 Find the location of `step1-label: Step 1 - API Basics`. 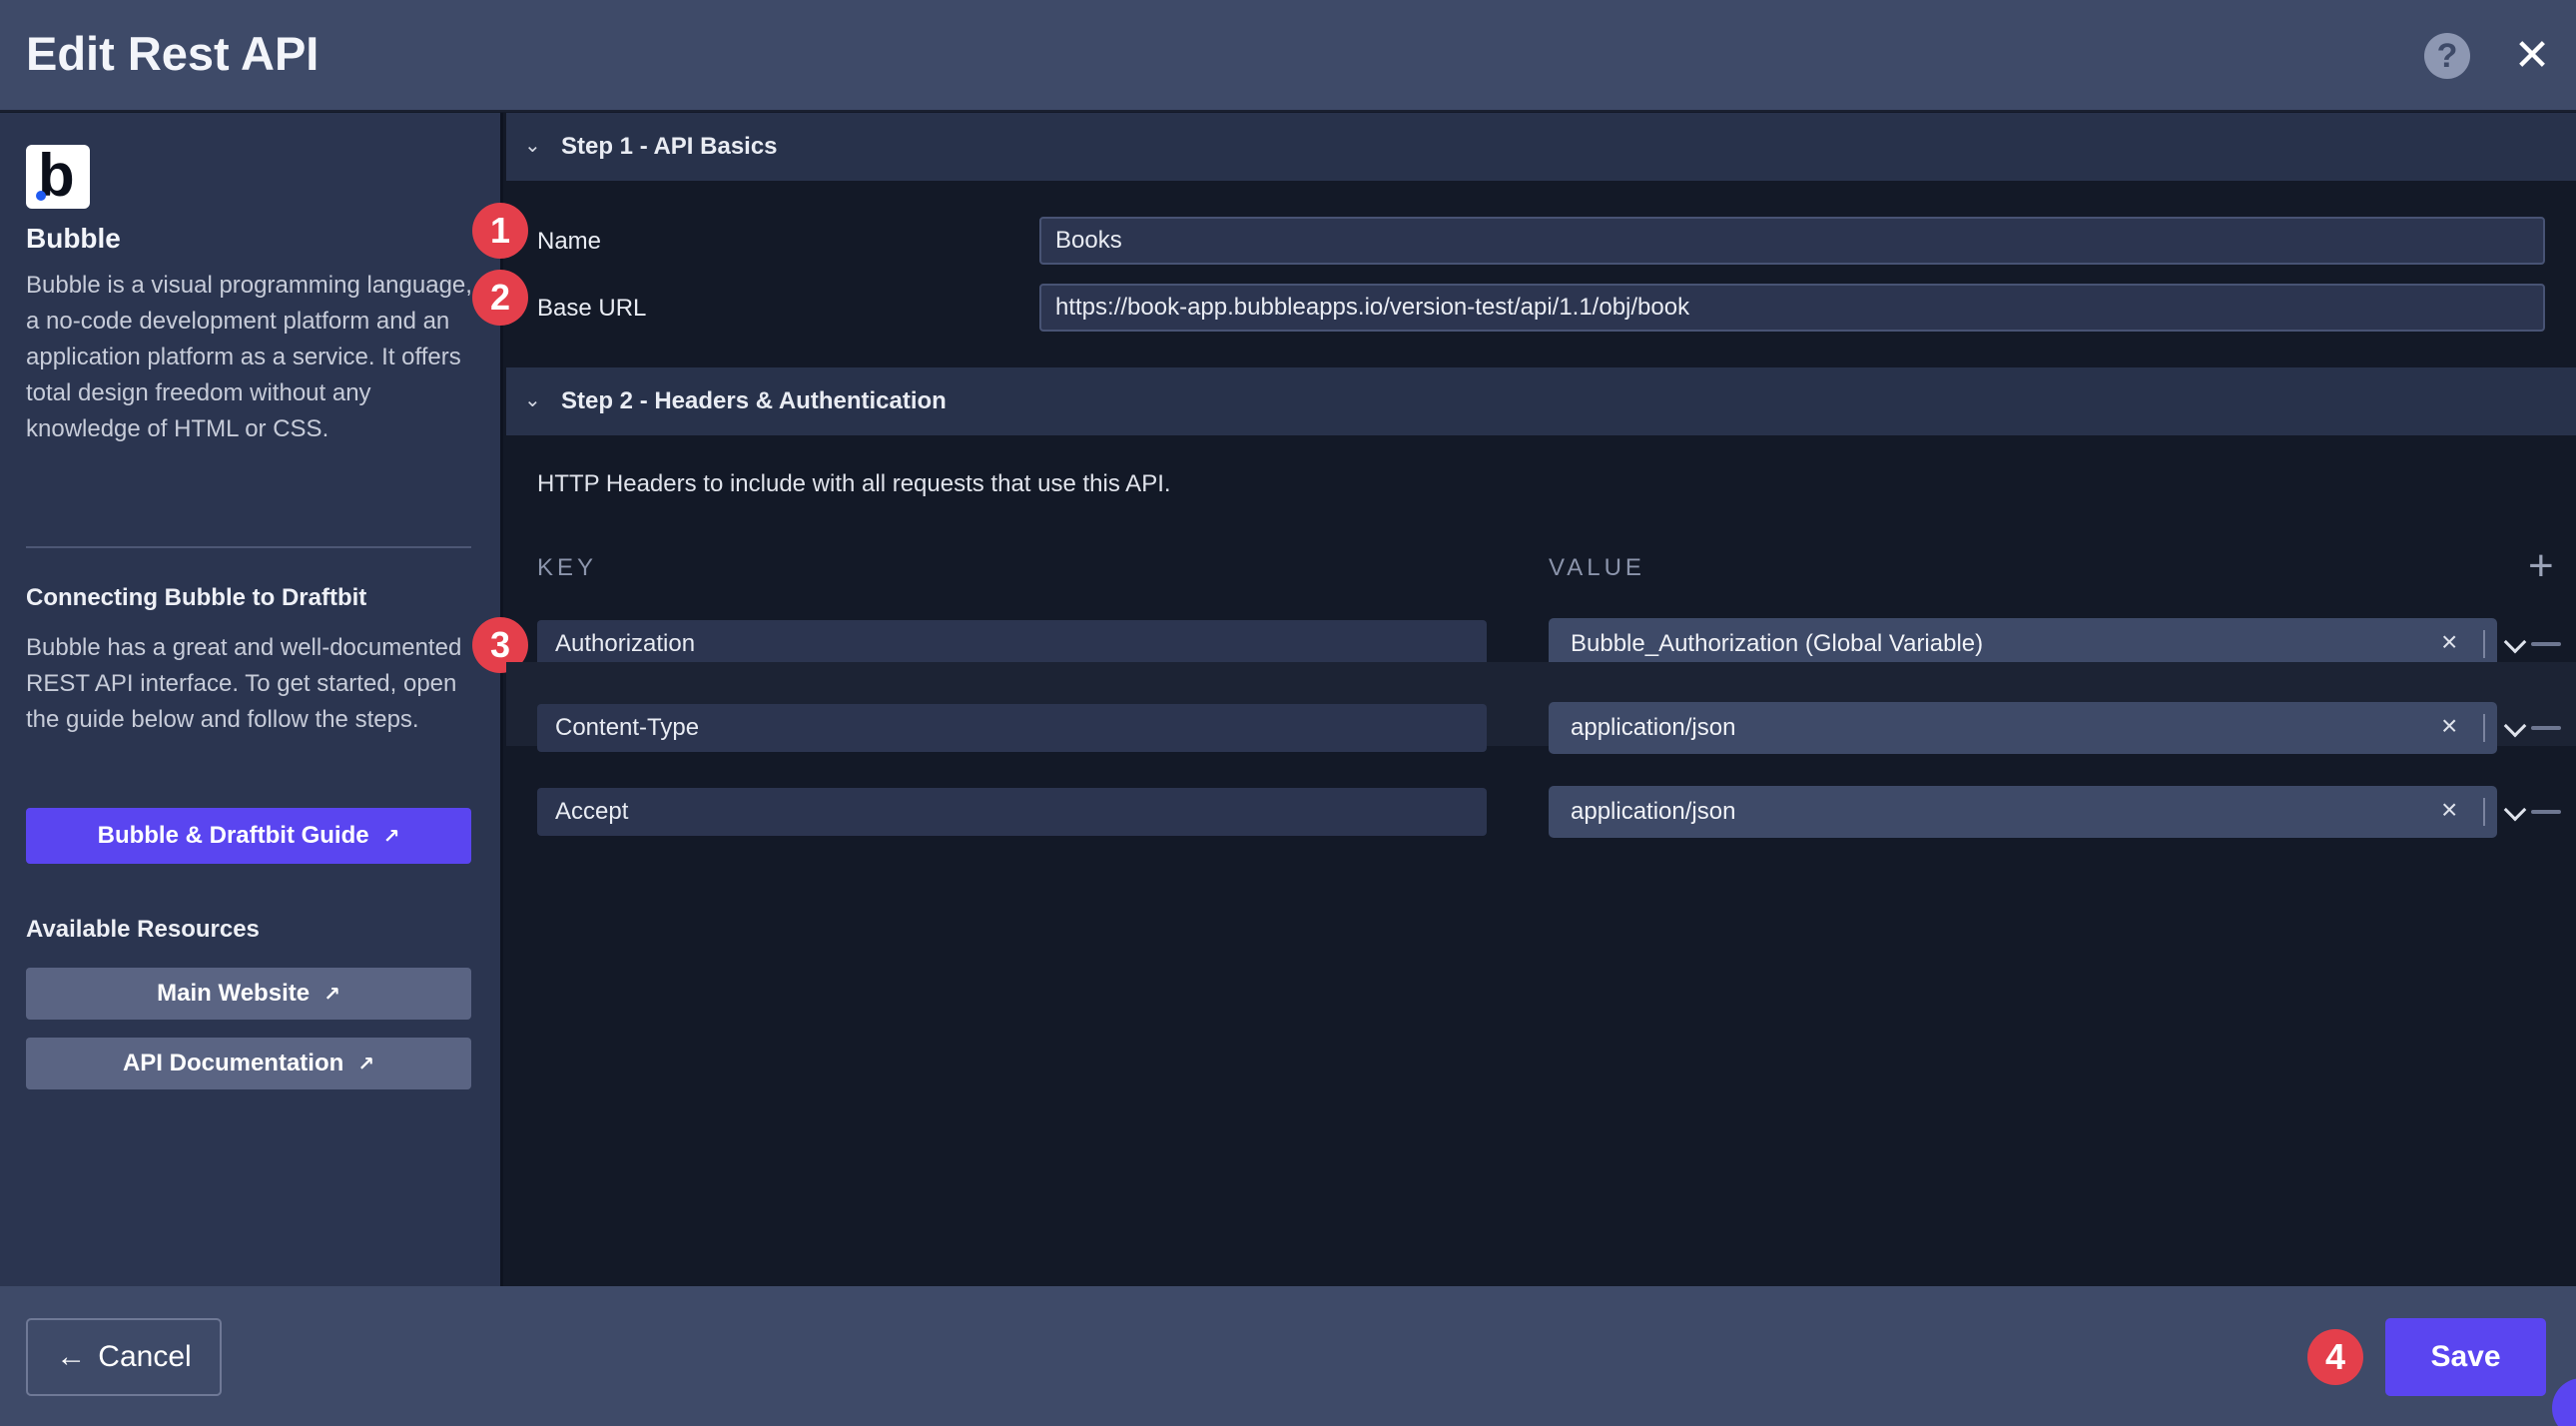

step1-label: Step 1 - API Basics is located at coordinates (669, 146).